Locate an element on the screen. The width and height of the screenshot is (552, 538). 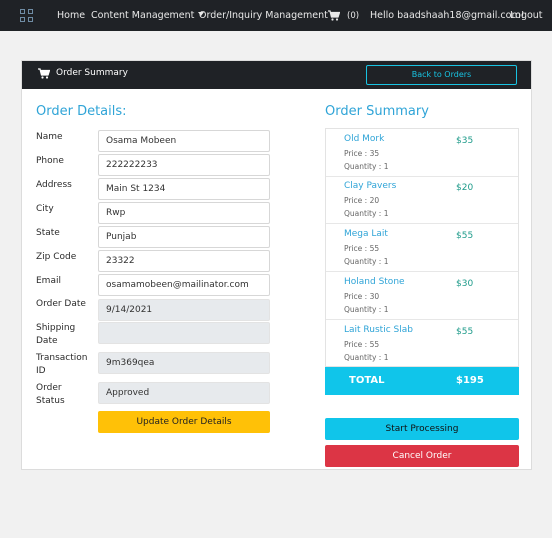
item-name: Holand Stone is located at coordinates (374, 282).